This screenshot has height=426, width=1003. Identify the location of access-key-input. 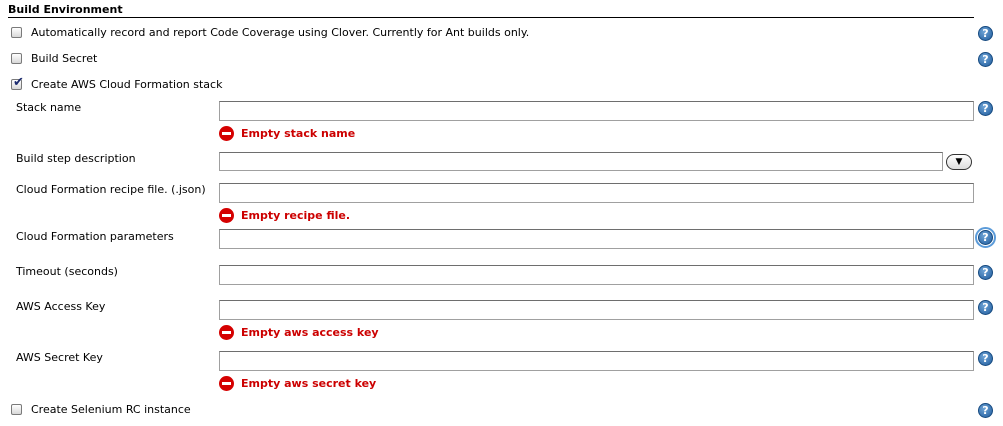
(596, 310).